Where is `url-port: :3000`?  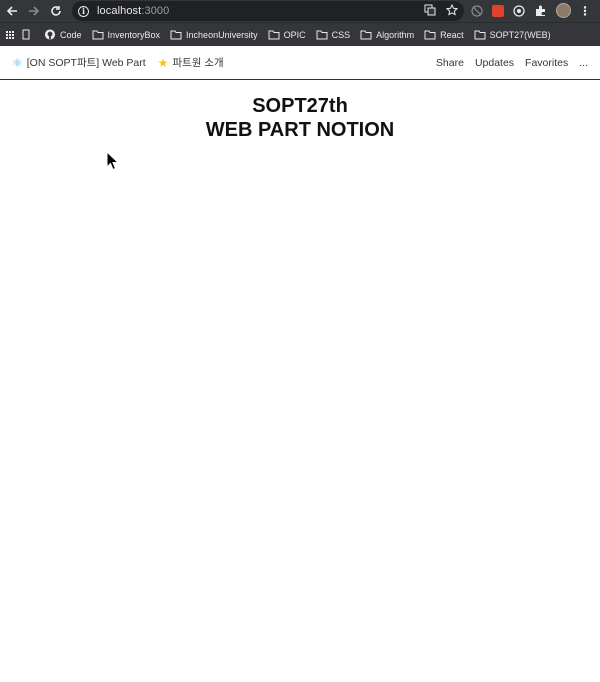 url-port: :3000 is located at coordinates (155, 11).